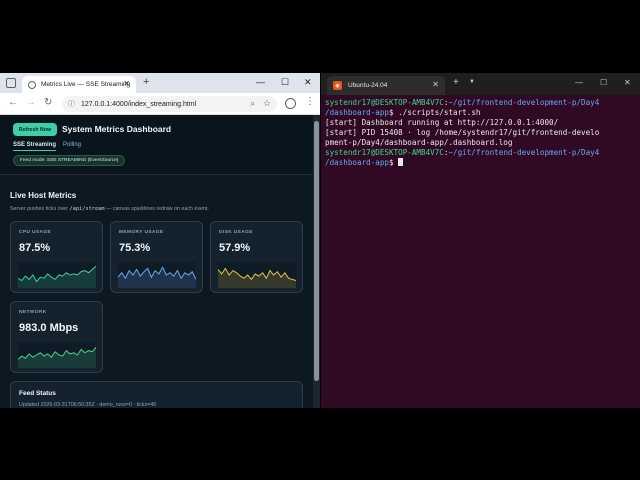 The width and height of the screenshot is (640, 480). What do you see at coordinates (56, 257) in the screenshot?
I see `metric-card-cpu: CPU USAGE 87.5%` at bounding box center [56, 257].